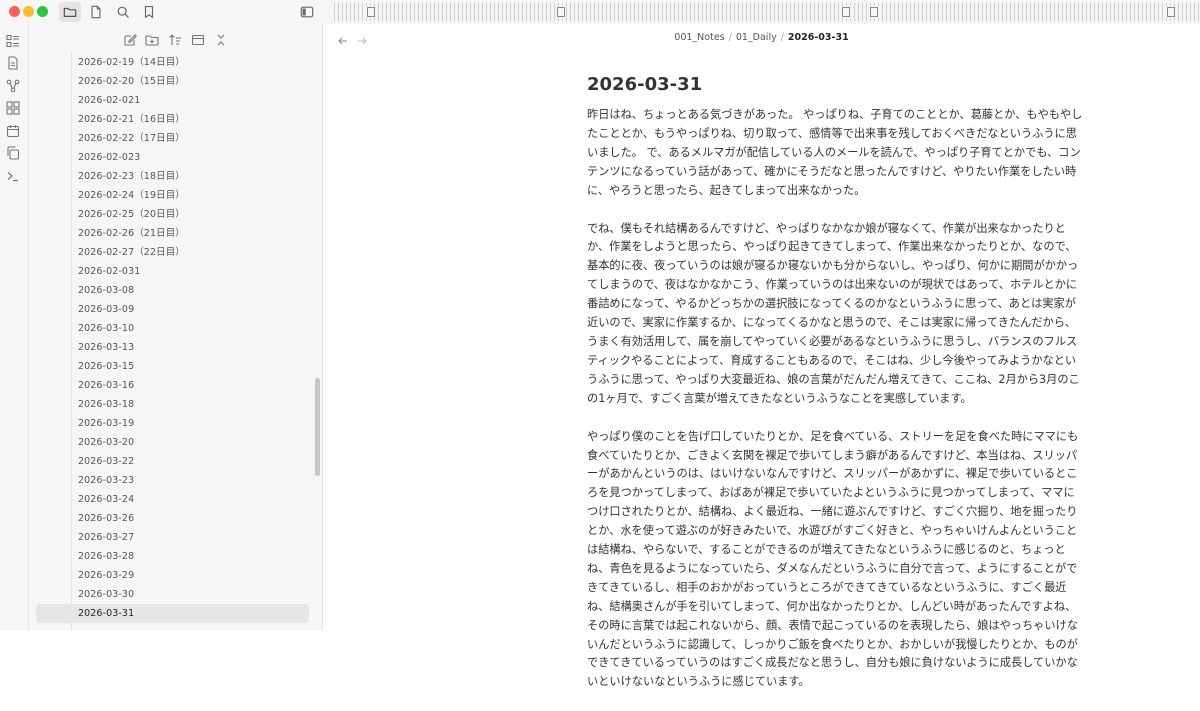 Image resolution: width=1200 pixels, height=711 pixels. I want to click on new-folder-icon, so click(152, 39).